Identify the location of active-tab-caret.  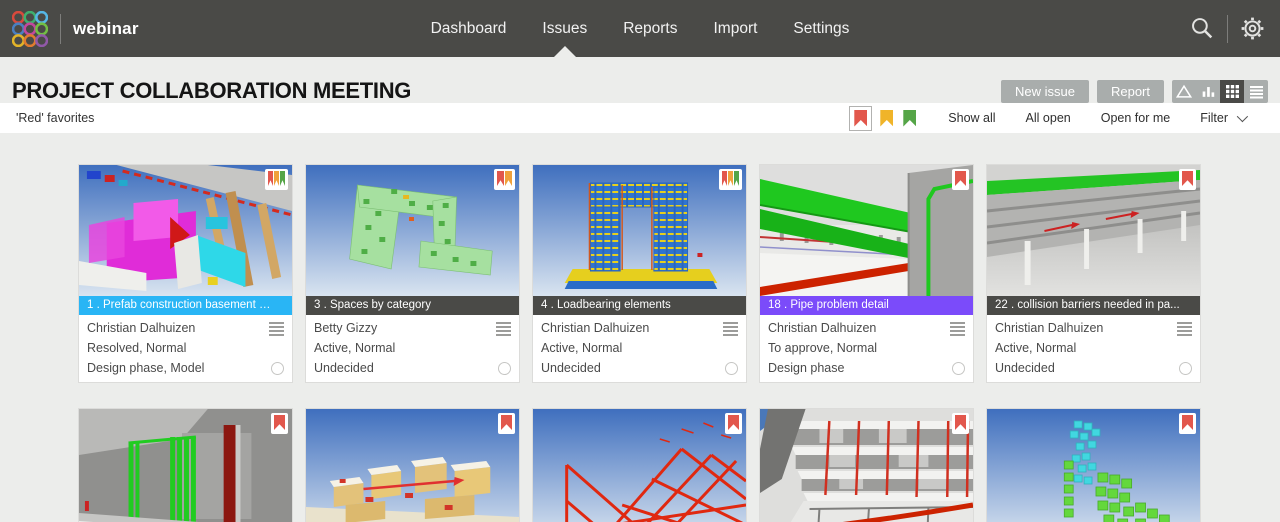
(564, 51).